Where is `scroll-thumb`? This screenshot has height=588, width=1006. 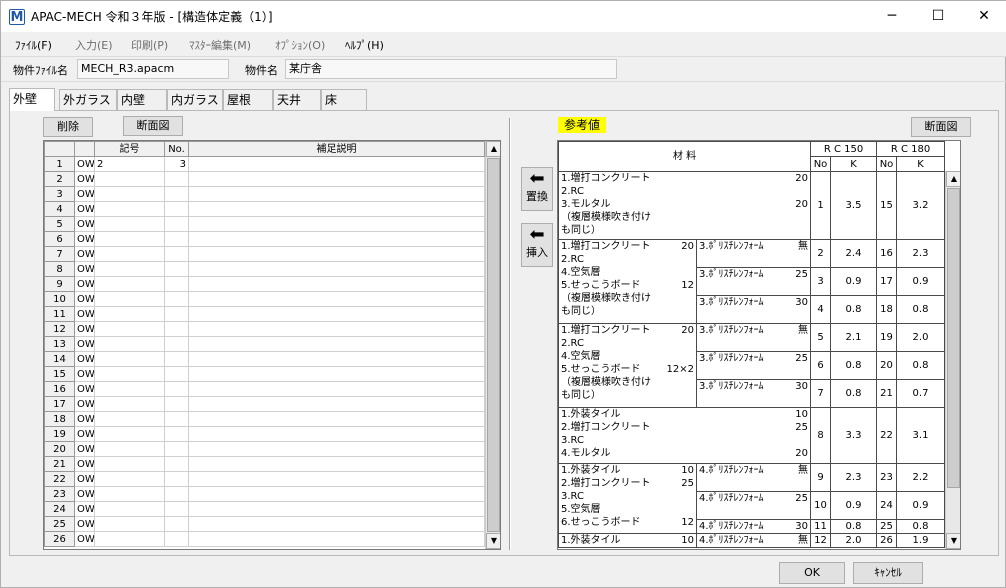
scroll-thumb is located at coordinates (953, 338).